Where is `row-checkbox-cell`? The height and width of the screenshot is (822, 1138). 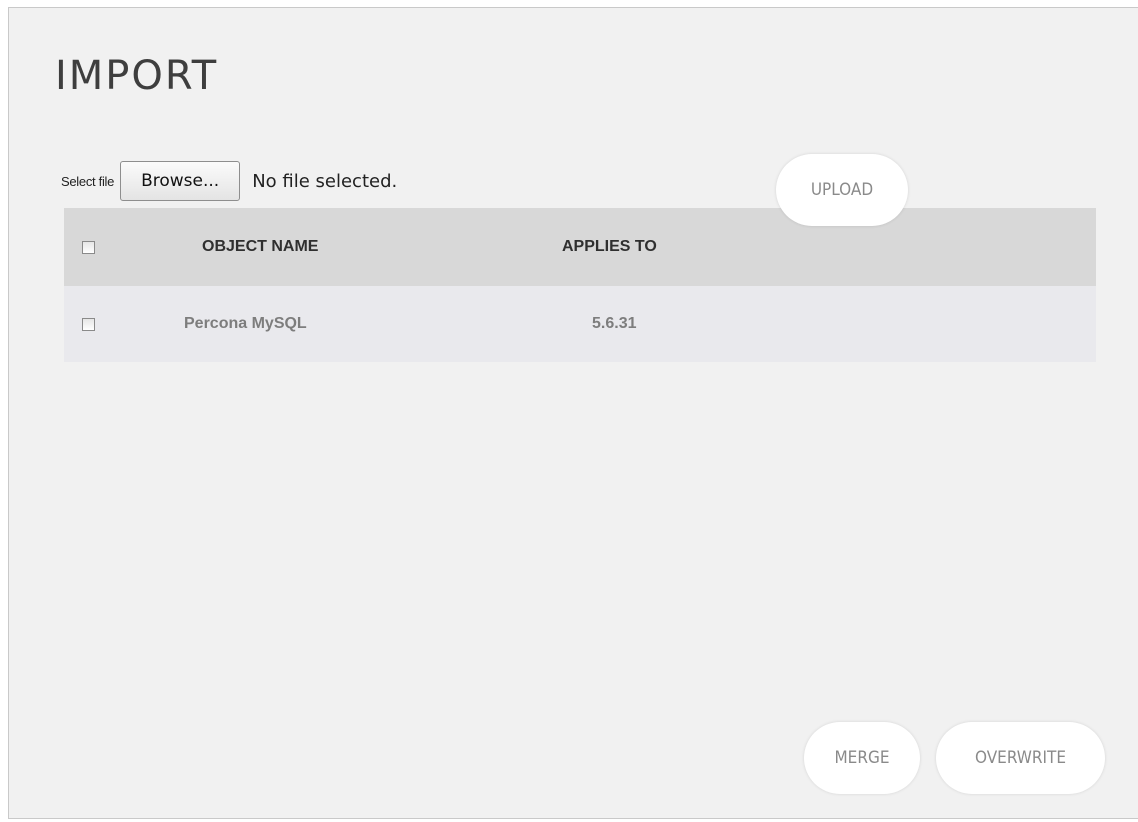 row-checkbox-cell is located at coordinates (92, 324).